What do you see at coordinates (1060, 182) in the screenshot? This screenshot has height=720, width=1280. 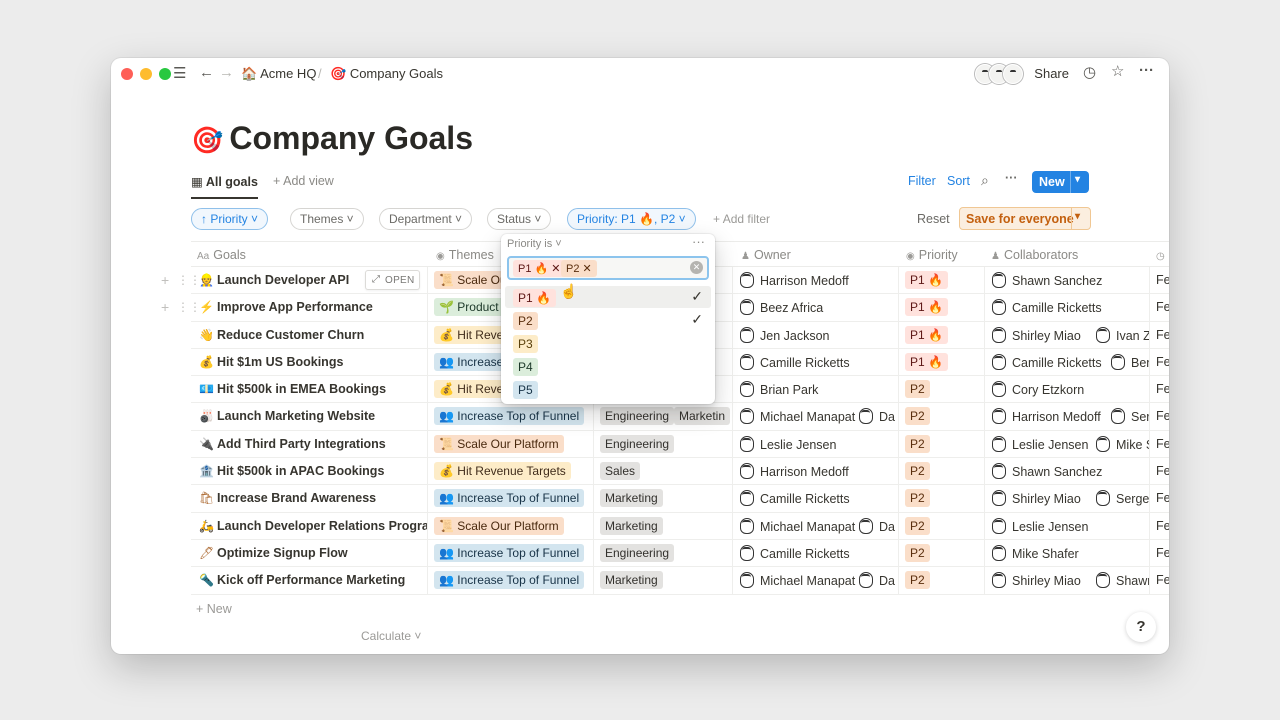 I see `new-button: New ▾` at bounding box center [1060, 182].